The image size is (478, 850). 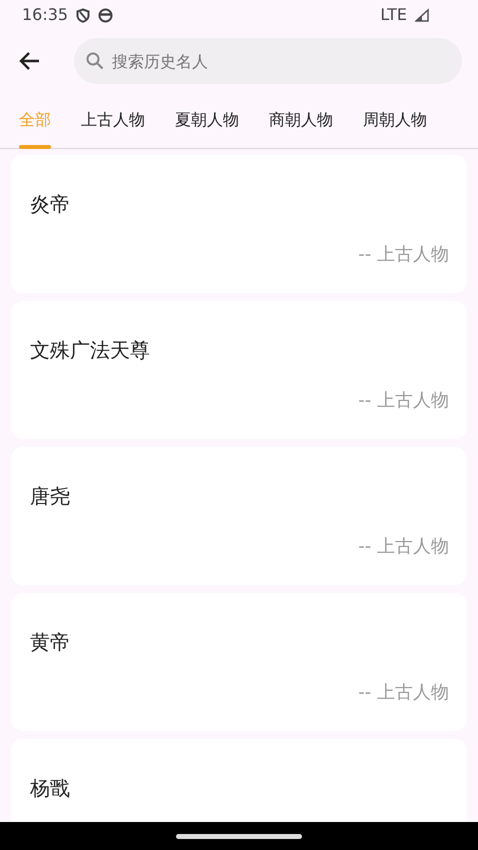 What do you see at coordinates (95, 61) in the screenshot?
I see `search-icon` at bounding box center [95, 61].